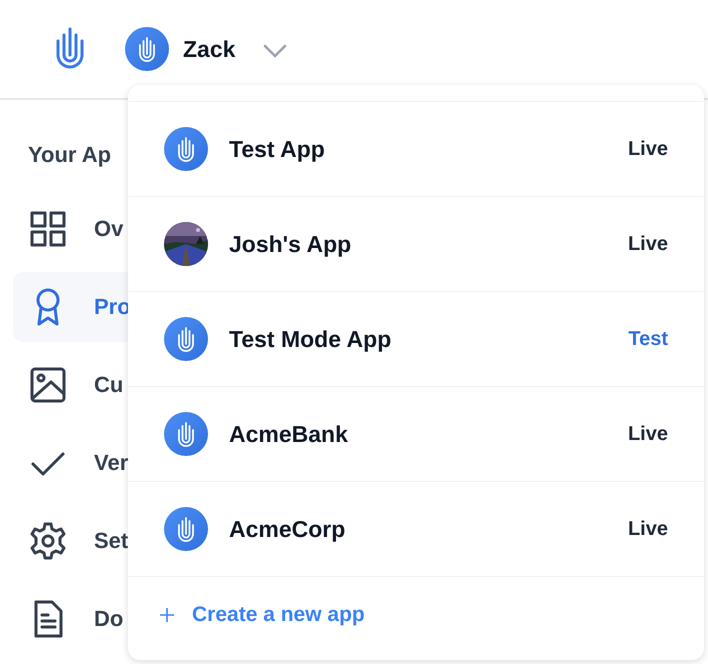 The image size is (708, 664). What do you see at coordinates (69, 155) in the screenshot?
I see `sidebar-title: Your Ap` at bounding box center [69, 155].